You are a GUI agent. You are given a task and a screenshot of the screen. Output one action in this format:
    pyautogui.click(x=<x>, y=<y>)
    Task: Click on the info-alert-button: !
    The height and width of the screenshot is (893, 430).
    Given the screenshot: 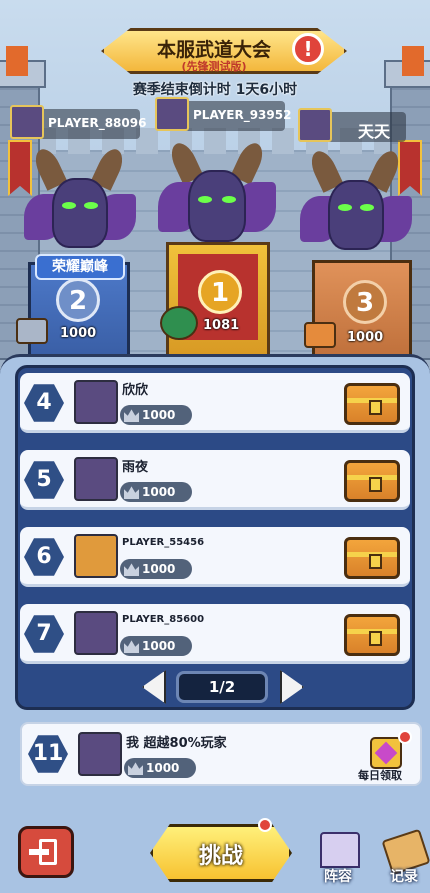 What is the action you would take?
    pyautogui.click(x=308, y=49)
    